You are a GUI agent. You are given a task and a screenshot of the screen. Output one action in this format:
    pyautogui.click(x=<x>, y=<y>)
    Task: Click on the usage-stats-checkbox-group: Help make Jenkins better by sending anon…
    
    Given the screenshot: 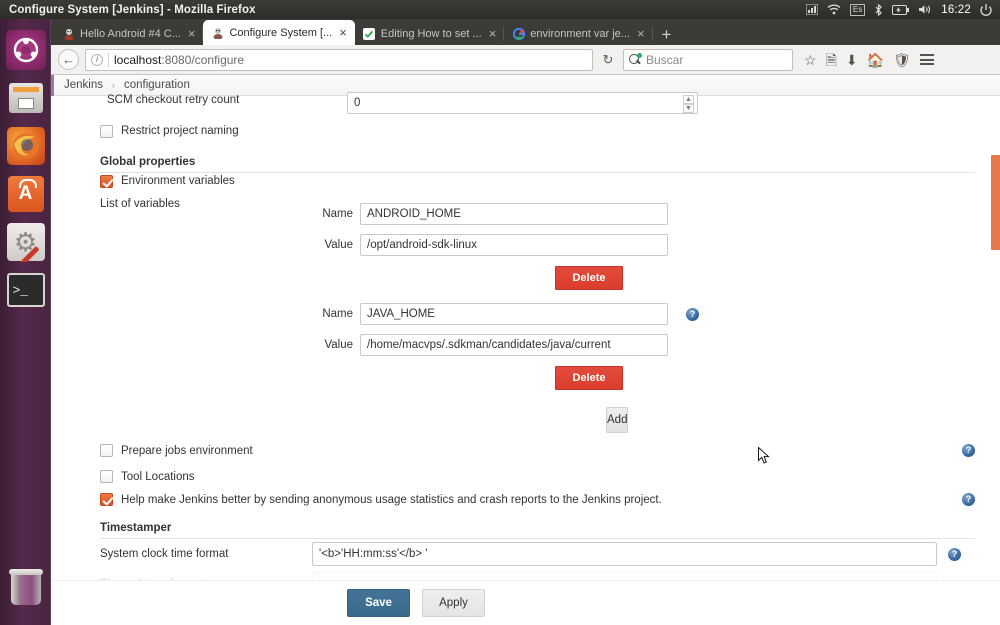 What is the action you would take?
    pyautogui.click(x=381, y=499)
    